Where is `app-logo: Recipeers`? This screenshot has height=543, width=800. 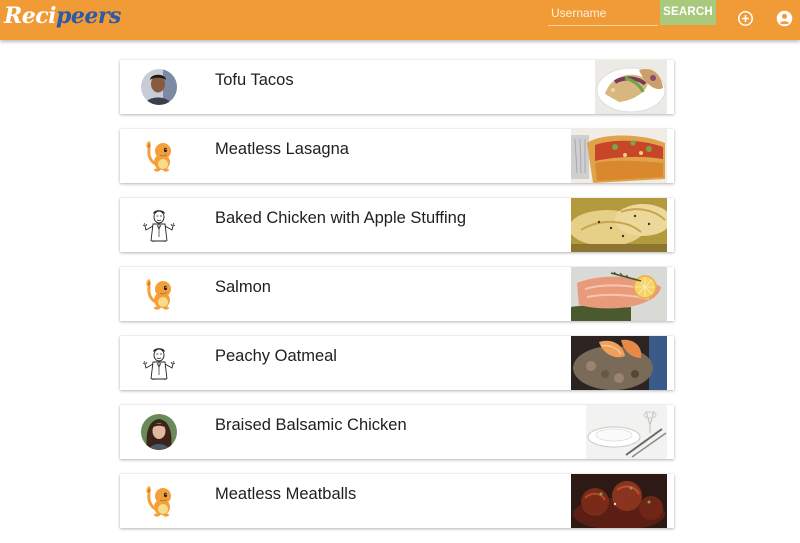 app-logo: Recipeers is located at coordinates (62, 16).